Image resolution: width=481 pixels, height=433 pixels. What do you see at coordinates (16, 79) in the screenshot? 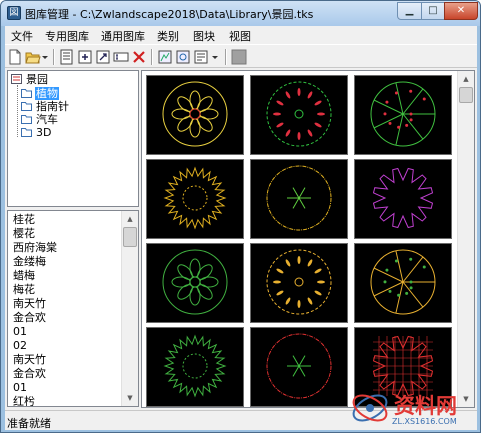
I see `library-root-icon` at bounding box center [16, 79].